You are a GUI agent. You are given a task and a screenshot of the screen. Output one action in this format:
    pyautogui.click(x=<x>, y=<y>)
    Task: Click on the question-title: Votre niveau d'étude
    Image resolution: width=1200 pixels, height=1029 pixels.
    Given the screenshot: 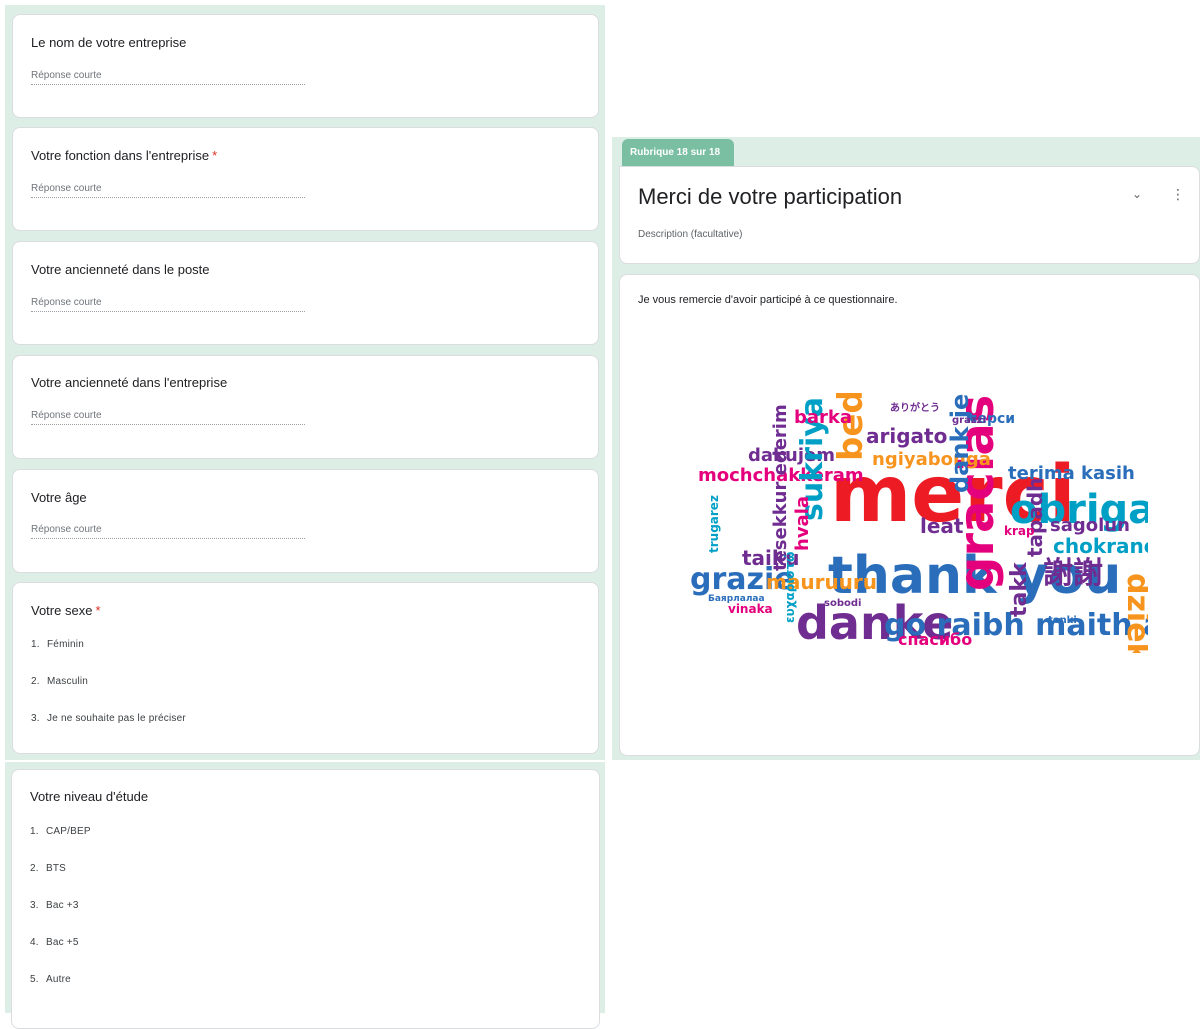 What is the action you would take?
    pyautogui.click(x=89, y=796)
    